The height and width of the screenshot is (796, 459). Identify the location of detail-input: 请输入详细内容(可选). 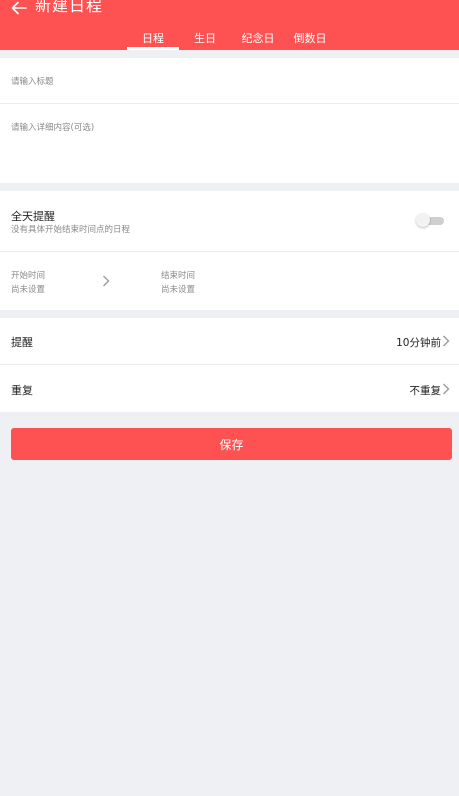
(52, 127).